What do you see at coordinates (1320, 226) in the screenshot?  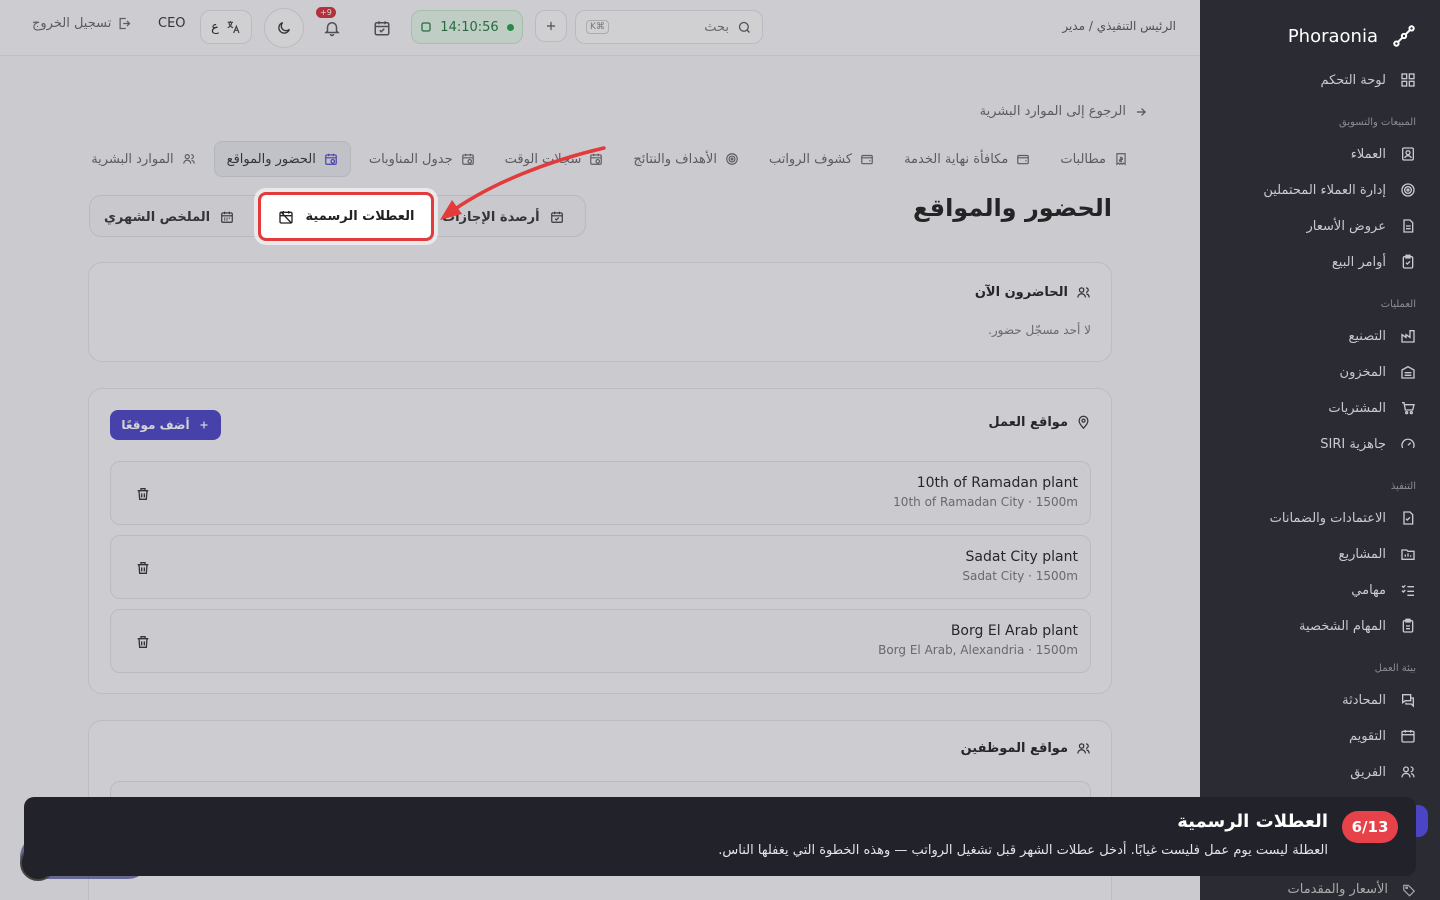 I see `sidebar-item-quotes: عروض الأسعار` at bounding box center [1320, 226].